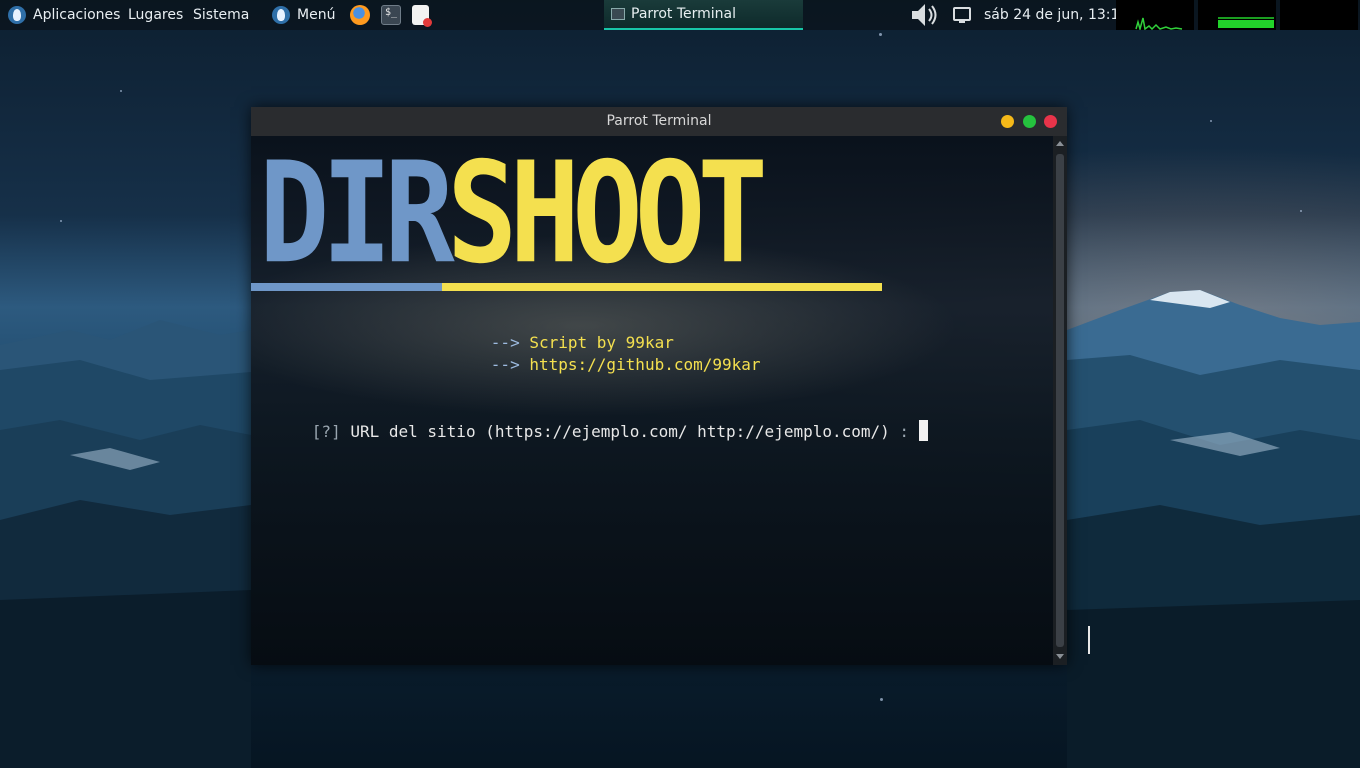 The image size is (1360, 768). Describe the element at coordinates (1056, 15) in the screenshot. I see `clock: sáb 24 de jun, 13:13` at that location.